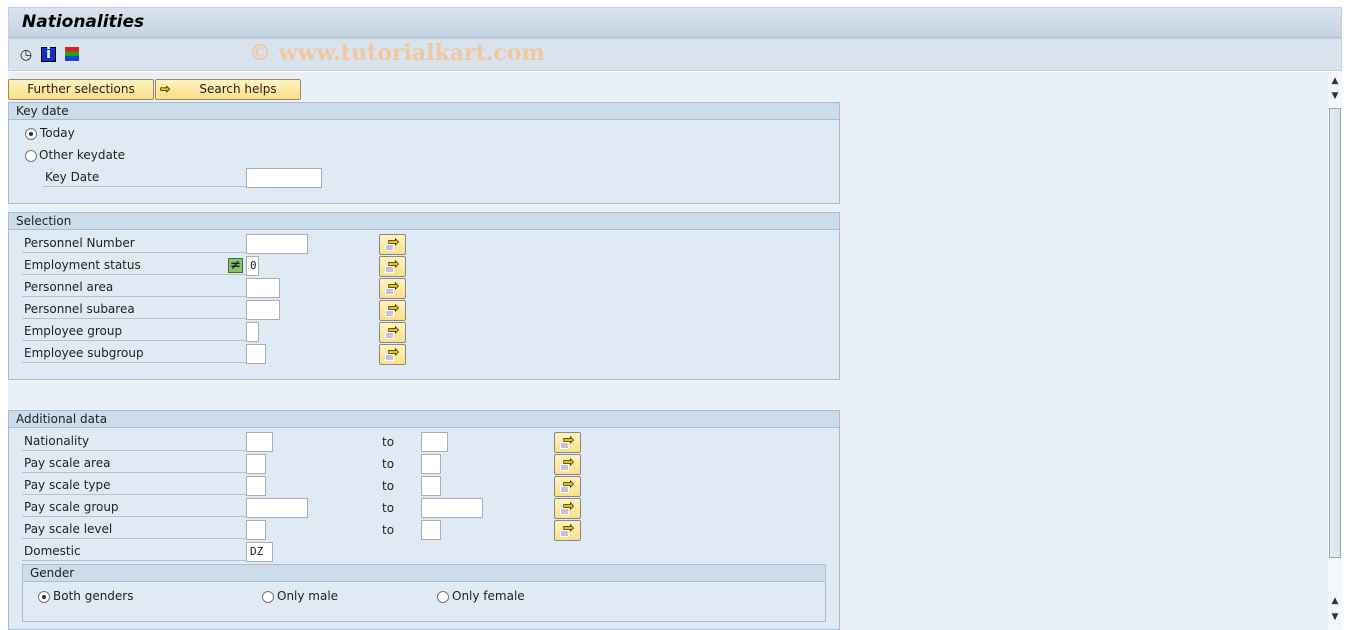 This screenshot has height=630, width=1357. Describe the element at coordinates (134, 331) in the screenshot. I see `selection-row-label: Employee group` at that location.